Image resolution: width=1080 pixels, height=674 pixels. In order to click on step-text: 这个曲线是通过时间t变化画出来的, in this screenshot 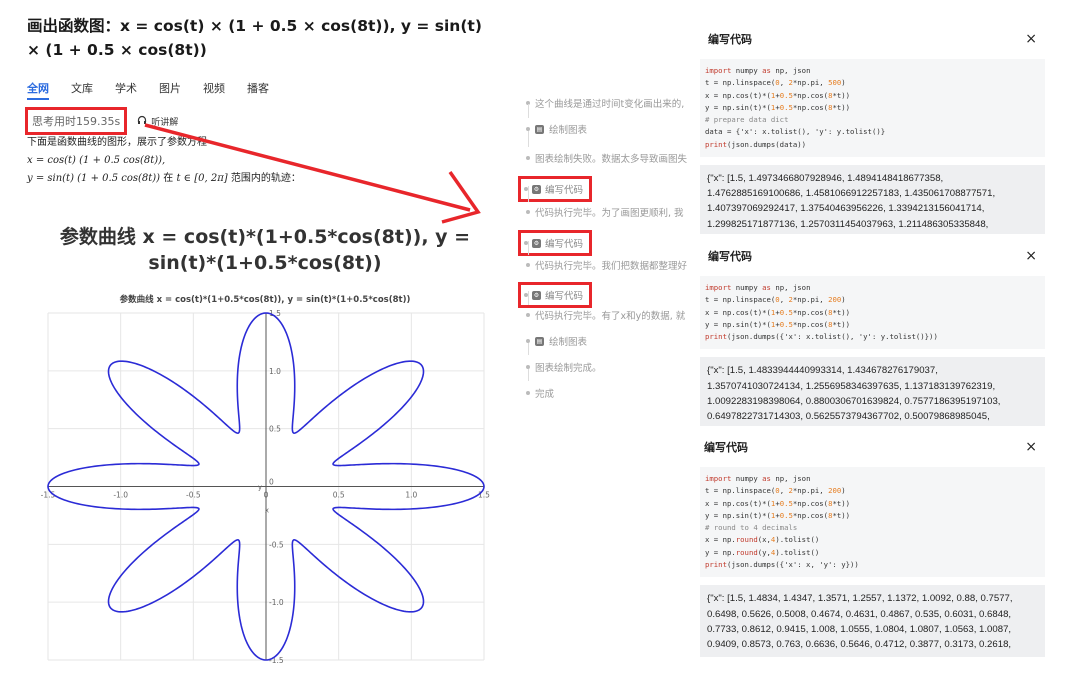, I will do `click(605, 103)`.